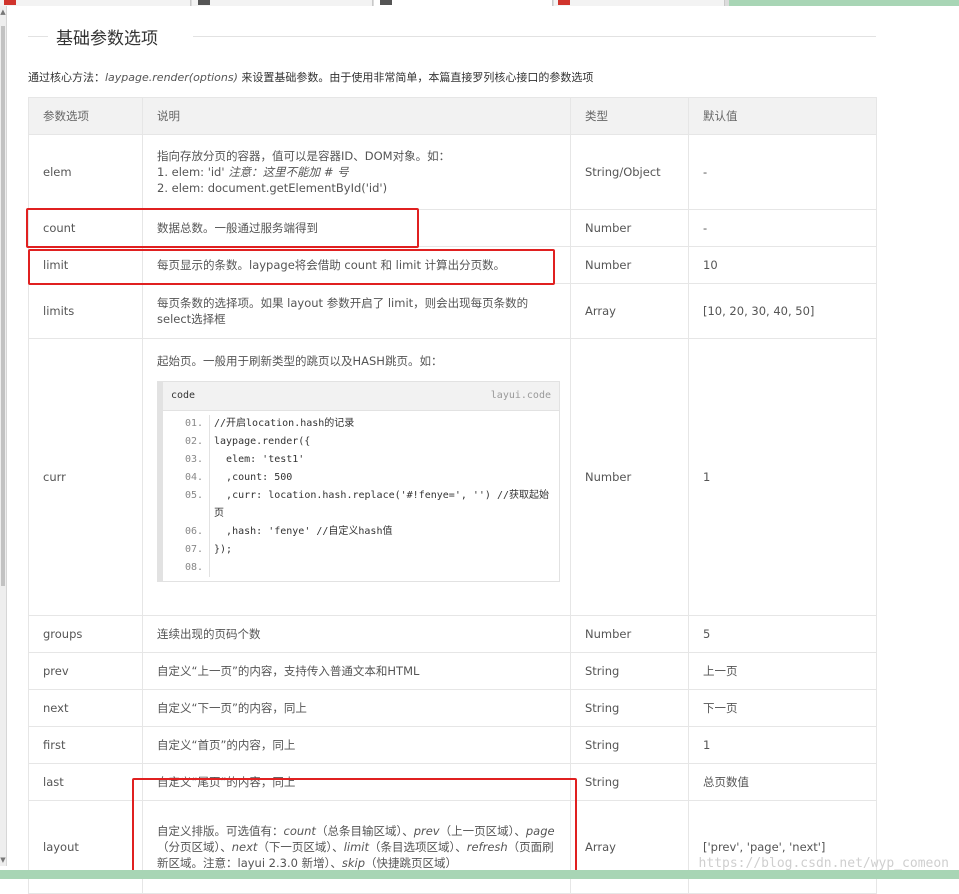  What do you see at coordinates (782, 116) in the screenshot?
I see `header-default: 默认值` at bounding box center [782, 116].